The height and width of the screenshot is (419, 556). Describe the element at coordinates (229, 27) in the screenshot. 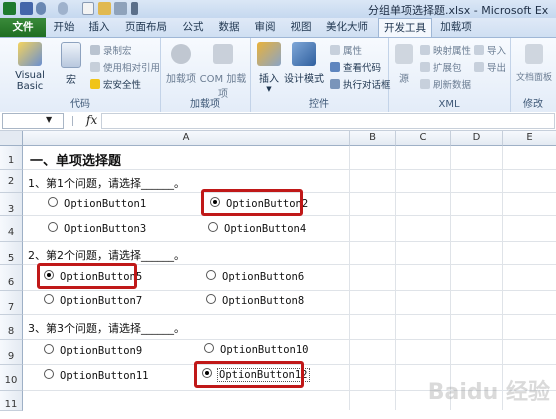

I see `tab-data: 数据` at that location.